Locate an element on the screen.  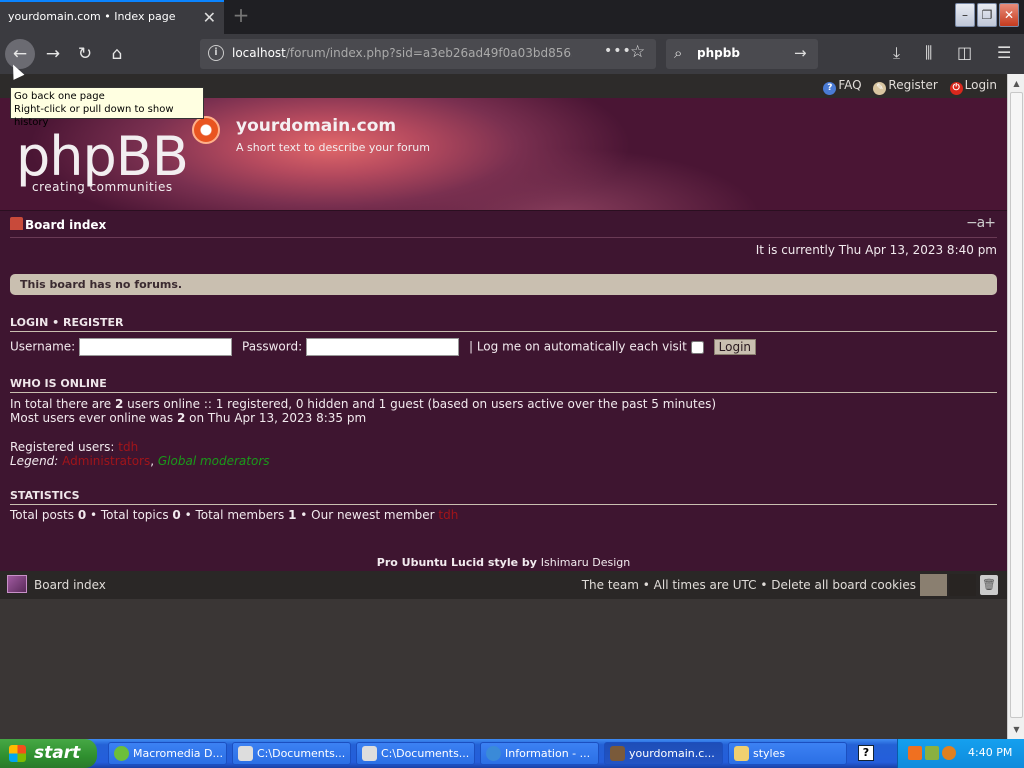
style-swatch-dark is located at coordinates (962, 585).